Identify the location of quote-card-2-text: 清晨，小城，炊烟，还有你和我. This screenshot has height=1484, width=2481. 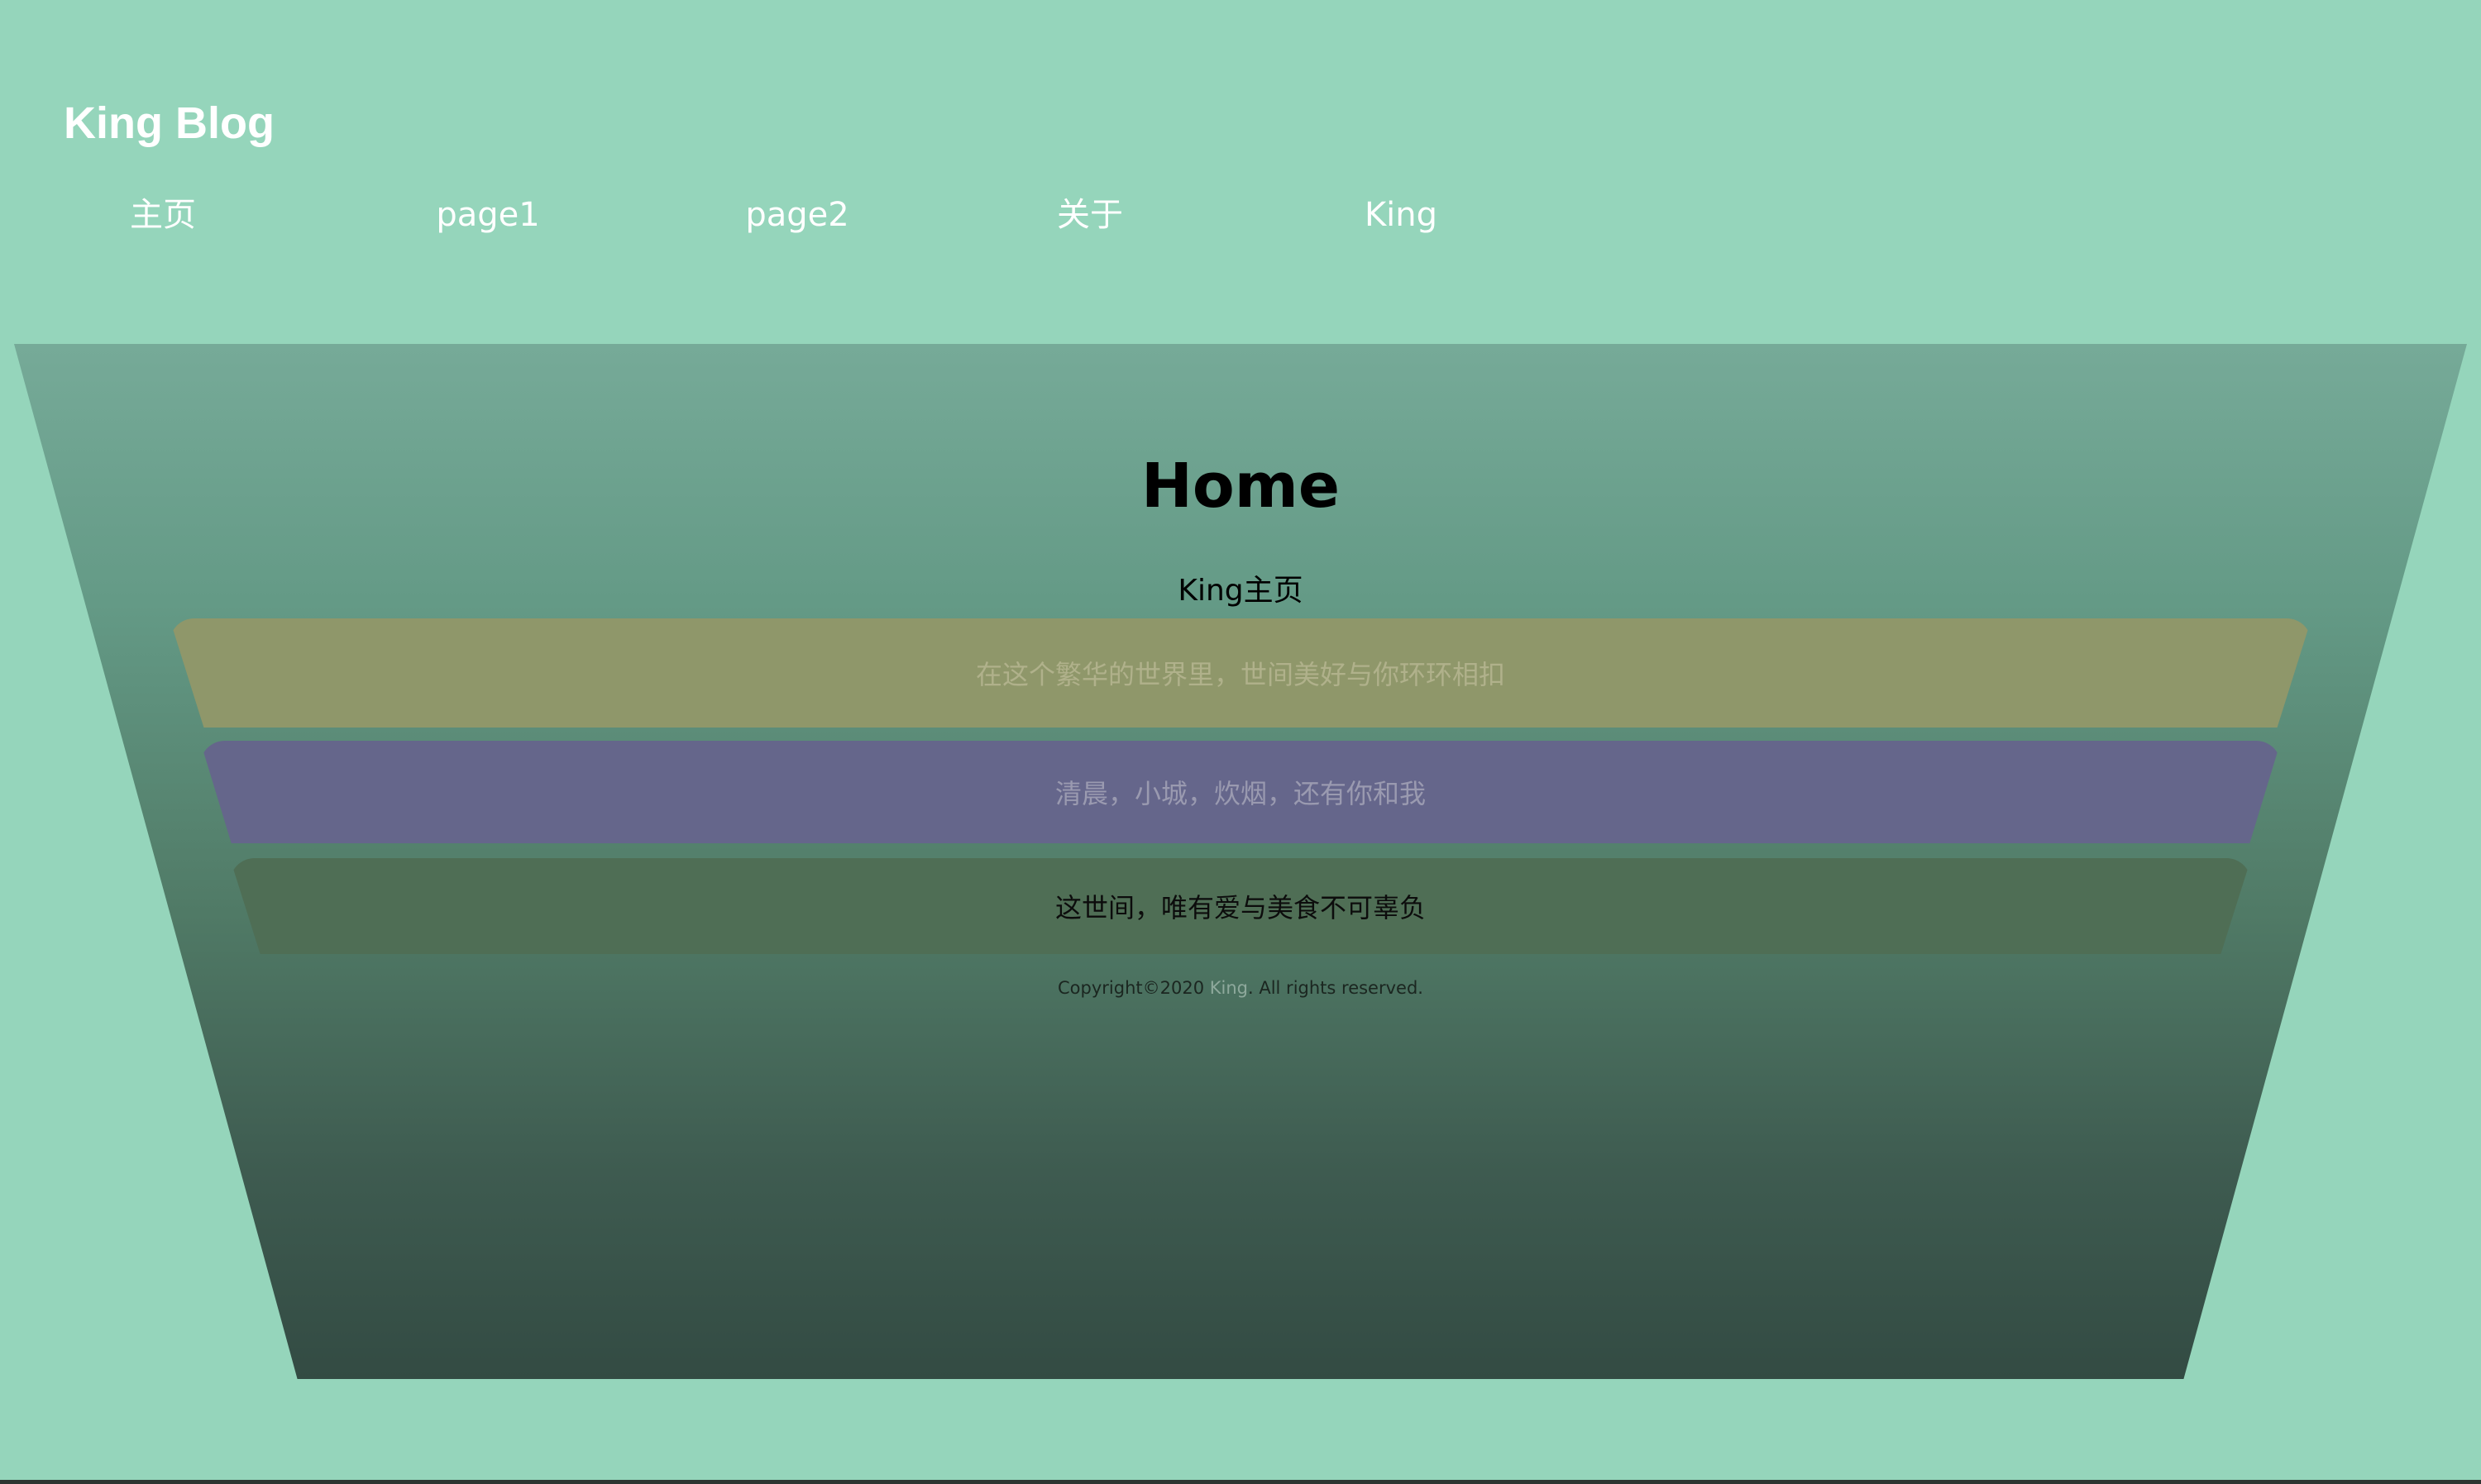
(1240, 794).